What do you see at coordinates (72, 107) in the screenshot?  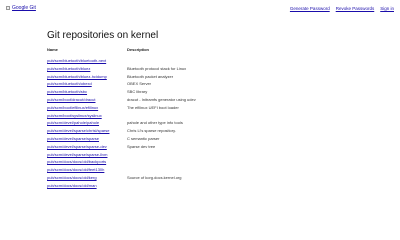 I see `repo-link: pub/scm/boot/efilinux/efilinux` at bounding box center [72, 107].